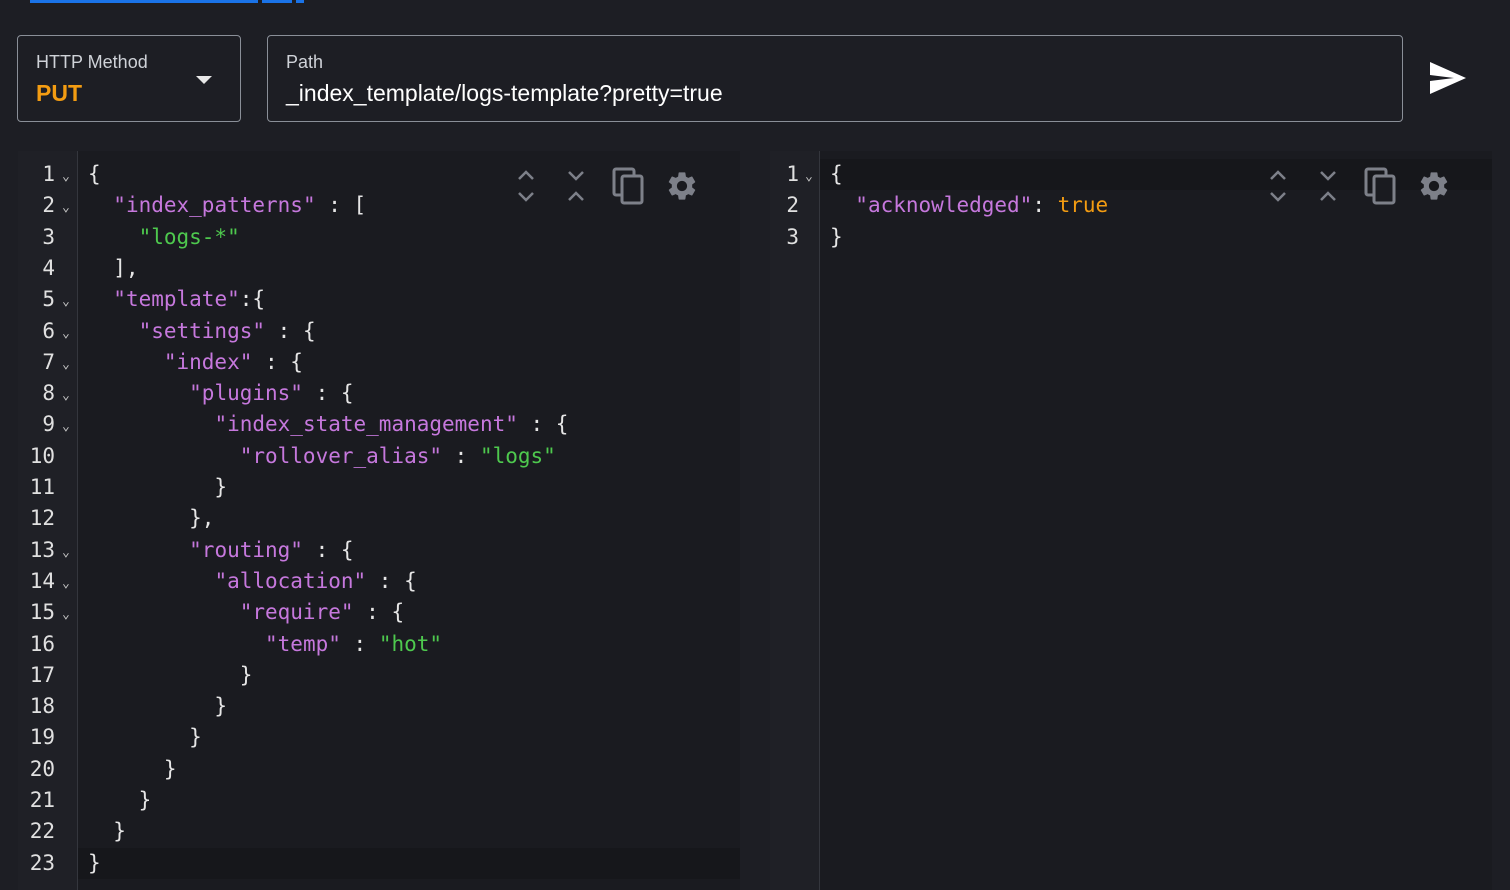  I want to click on code-line-text: "settings" : {, so click(197, 331).